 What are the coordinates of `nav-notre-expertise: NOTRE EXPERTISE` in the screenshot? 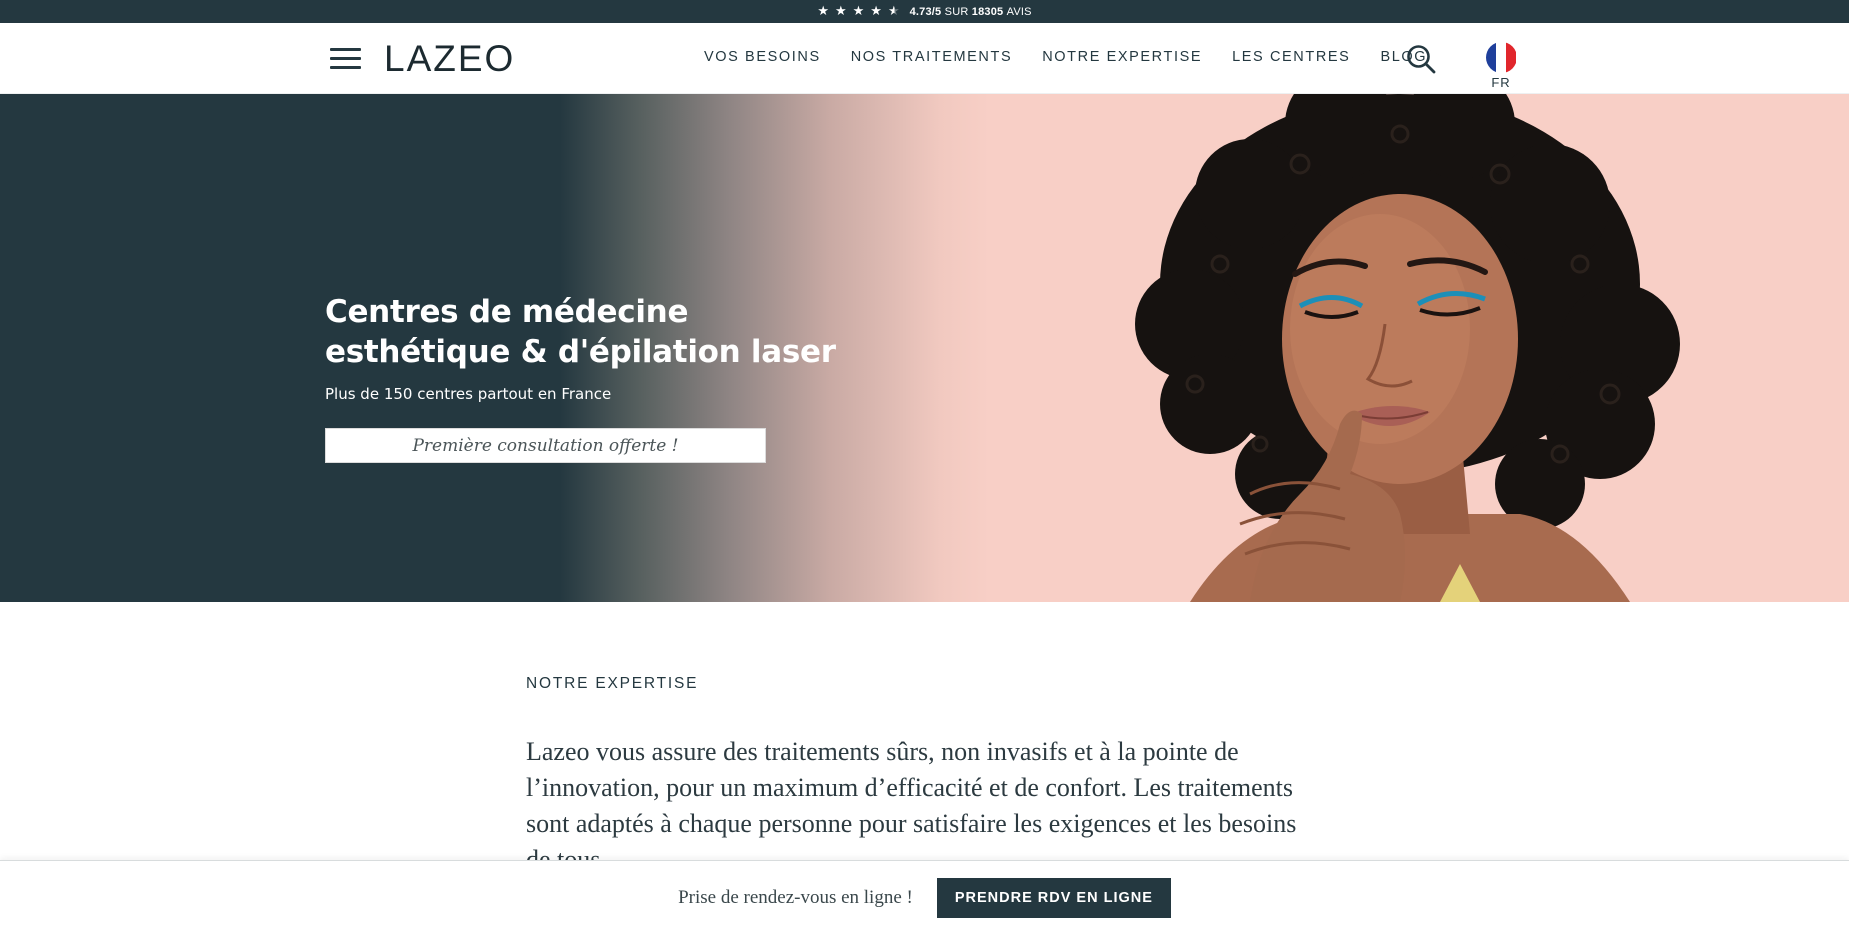 It's located at (1122, 57).